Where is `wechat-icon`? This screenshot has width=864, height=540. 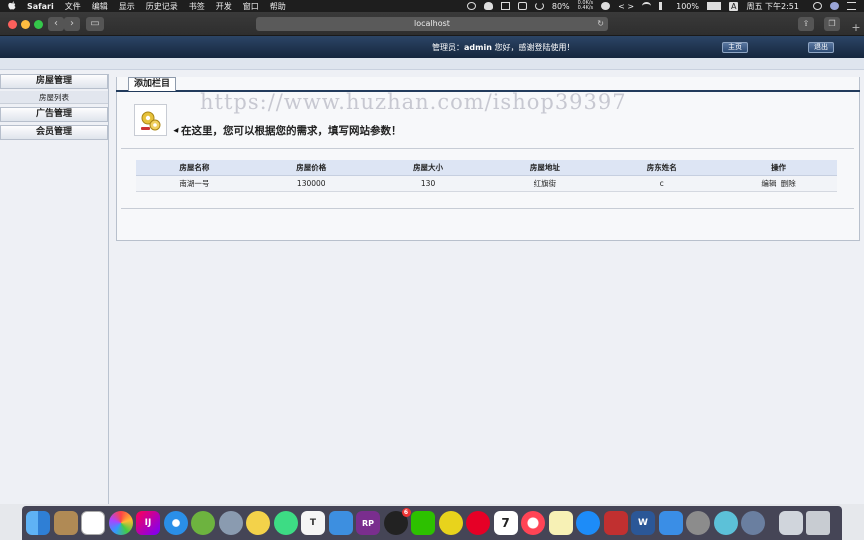 wechat-icon is located at coordinates (423, 523).